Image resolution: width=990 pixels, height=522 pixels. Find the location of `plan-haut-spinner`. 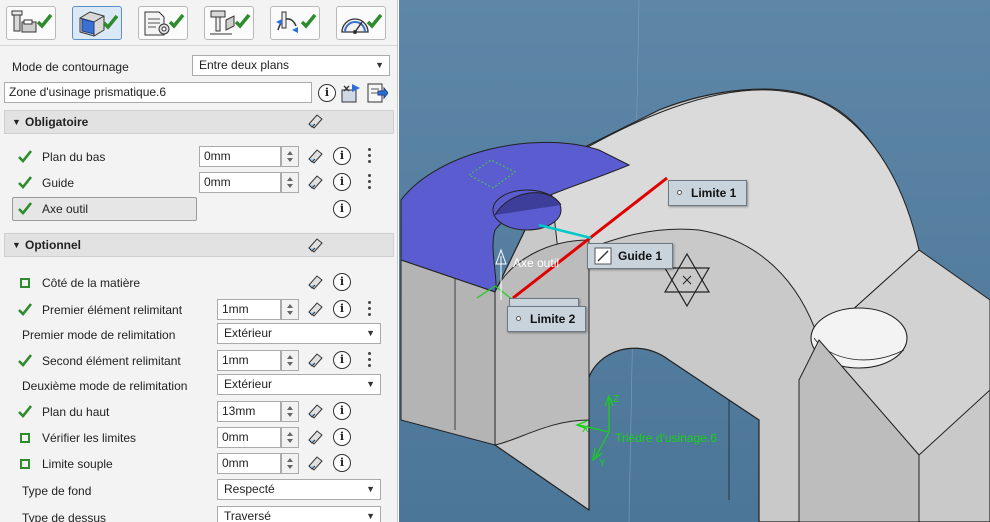

plan-haut-spinner is located at coordinates (290, 411).